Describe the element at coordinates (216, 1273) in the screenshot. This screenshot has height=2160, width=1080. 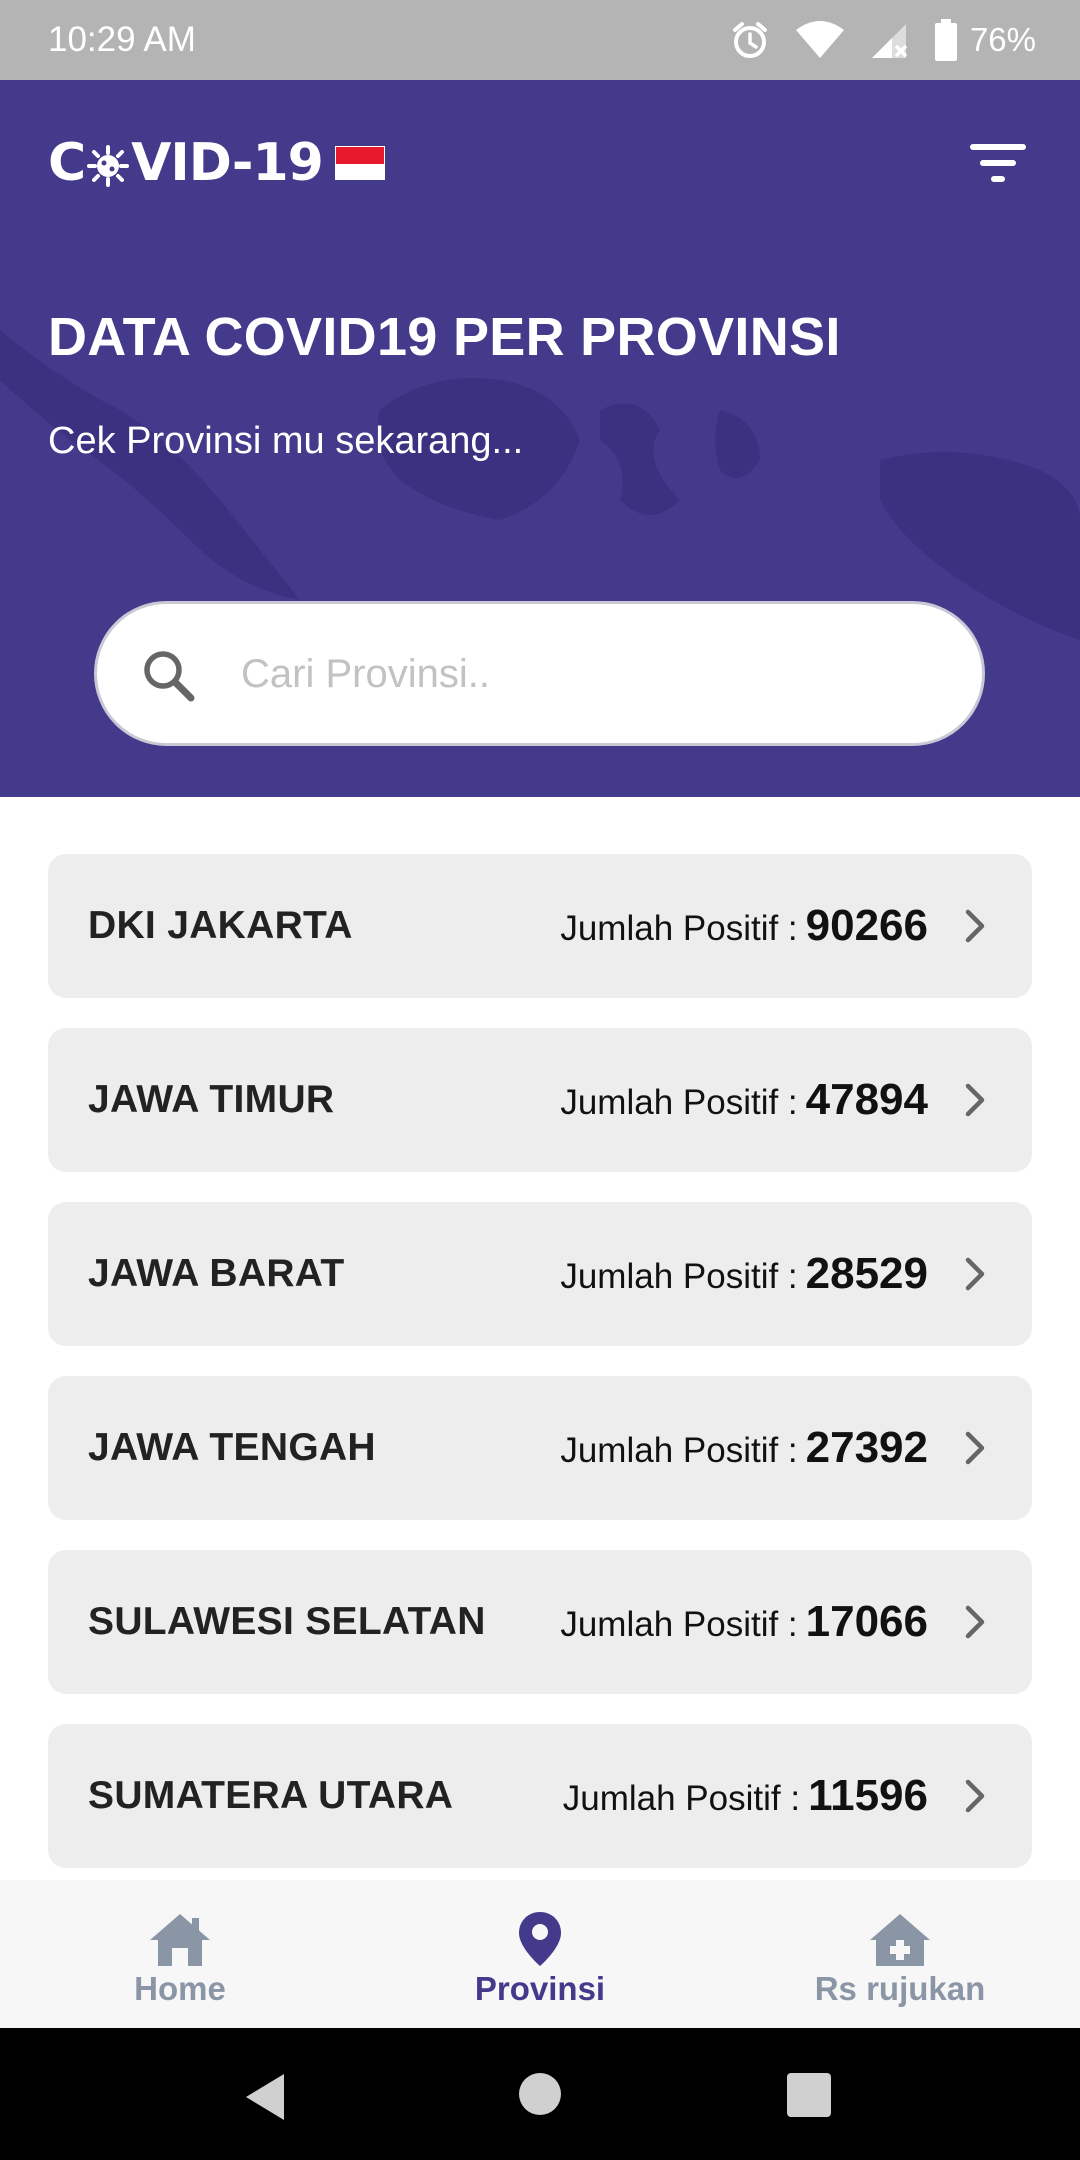
I see `province-name: JAWA BARAT` at that location.